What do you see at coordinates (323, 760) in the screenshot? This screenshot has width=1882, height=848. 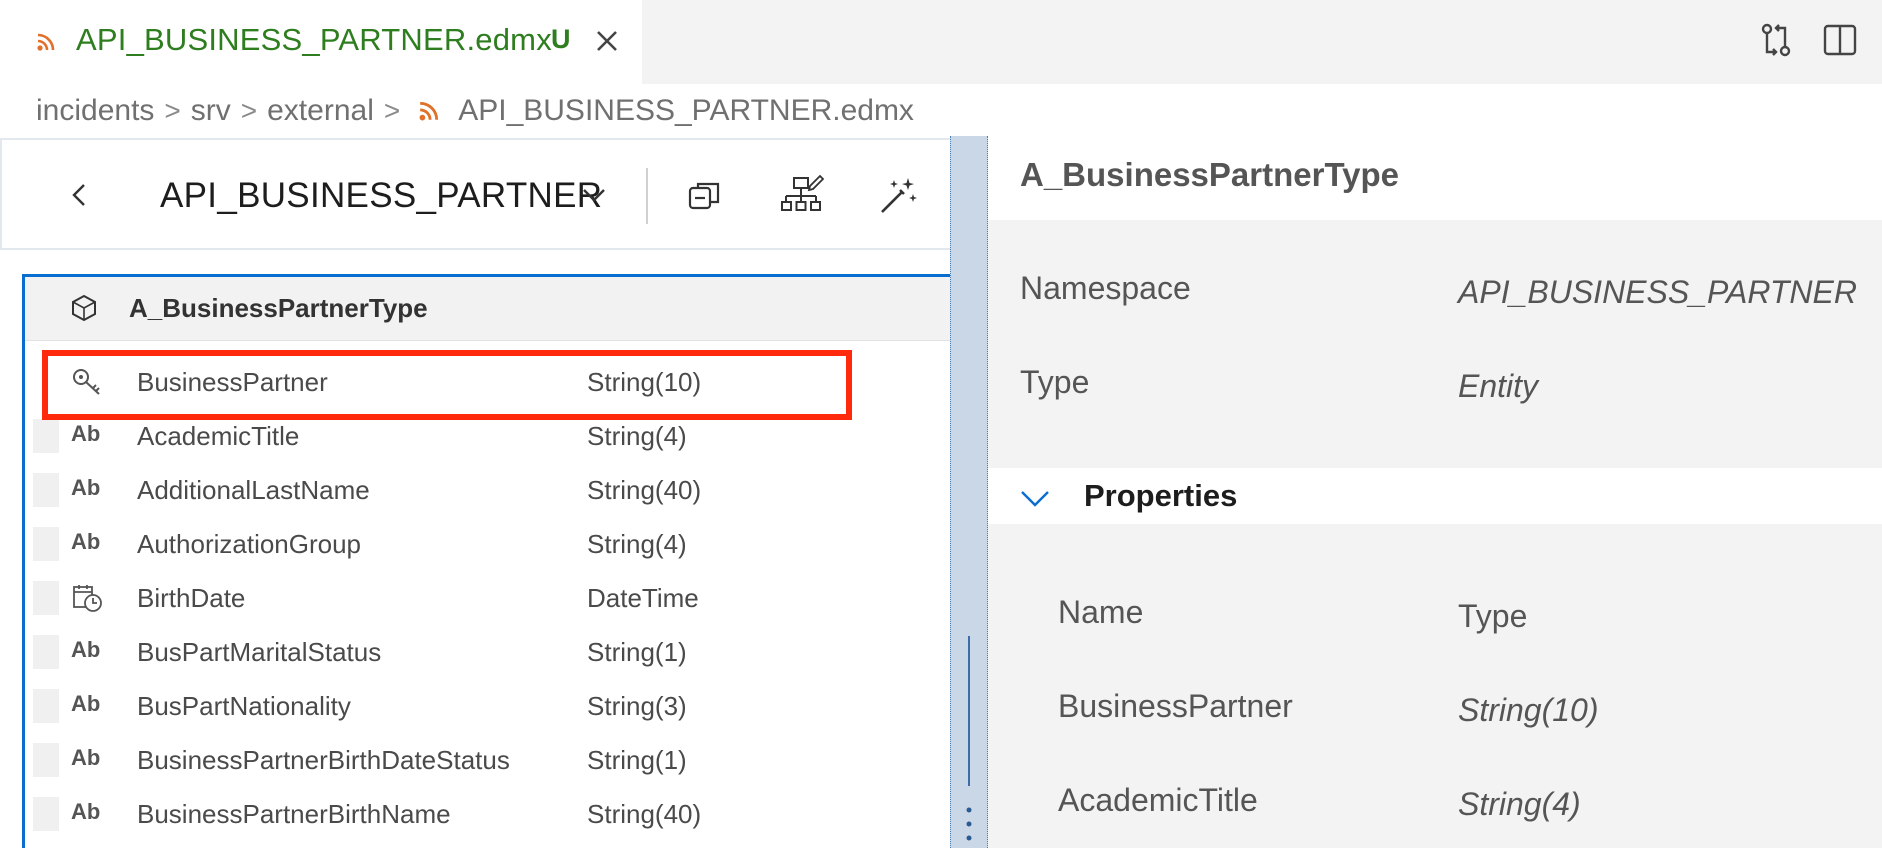 I see `property-name: BusinessPartnerBirthDateStatus` at bounding box center [323, 760].